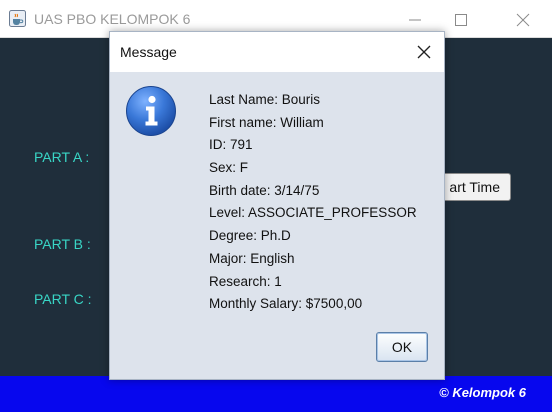 This screenshot has width=552, height=412. Describe the element at coordinates (276, 394) in the screenshot. I see `footer-bar: © Kelompok 6` at that location.